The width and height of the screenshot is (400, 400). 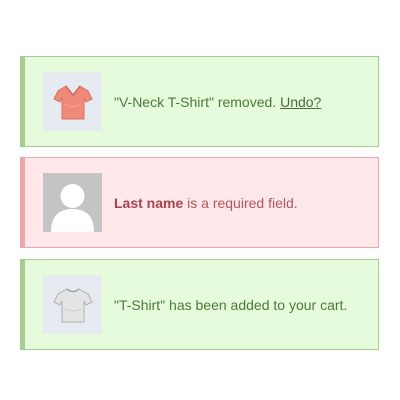 I want to click on vneck-tshirt-thumbnail, so click(x=72, y=101).